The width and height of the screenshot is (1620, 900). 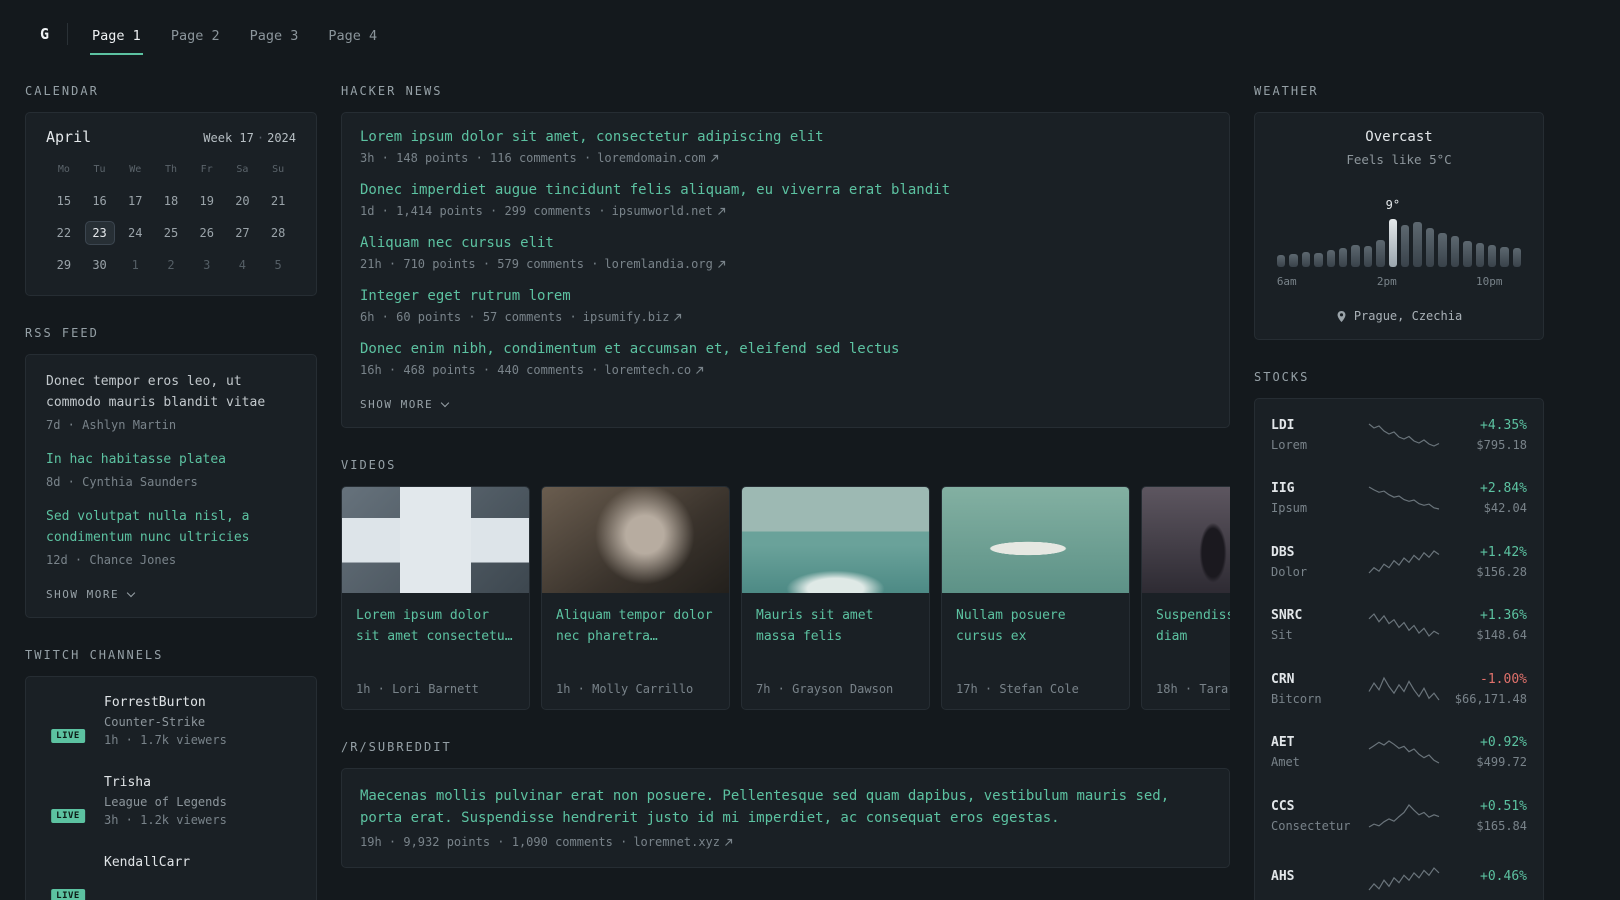 I want to click on stocks-section-title: STOCKS, so click(x=1282, y=377).